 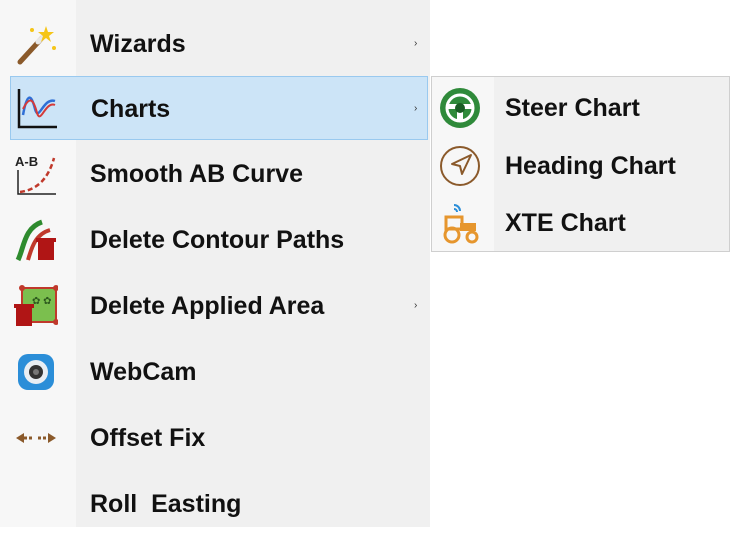 I want to click on menu-item-label: Delete Applied Area, so click(x=207, y=306).